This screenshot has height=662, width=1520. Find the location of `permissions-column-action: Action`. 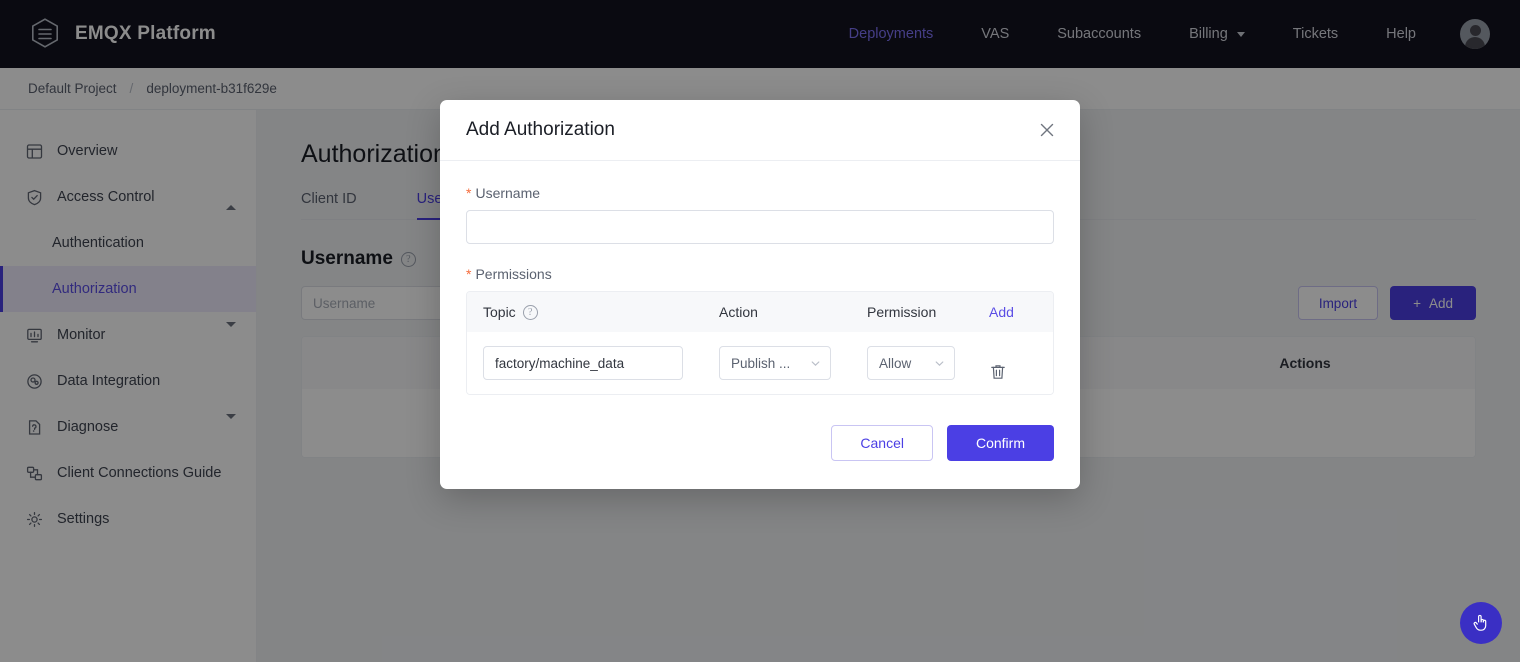

permissions-column-action: Action is located at coordinates (738, 312).